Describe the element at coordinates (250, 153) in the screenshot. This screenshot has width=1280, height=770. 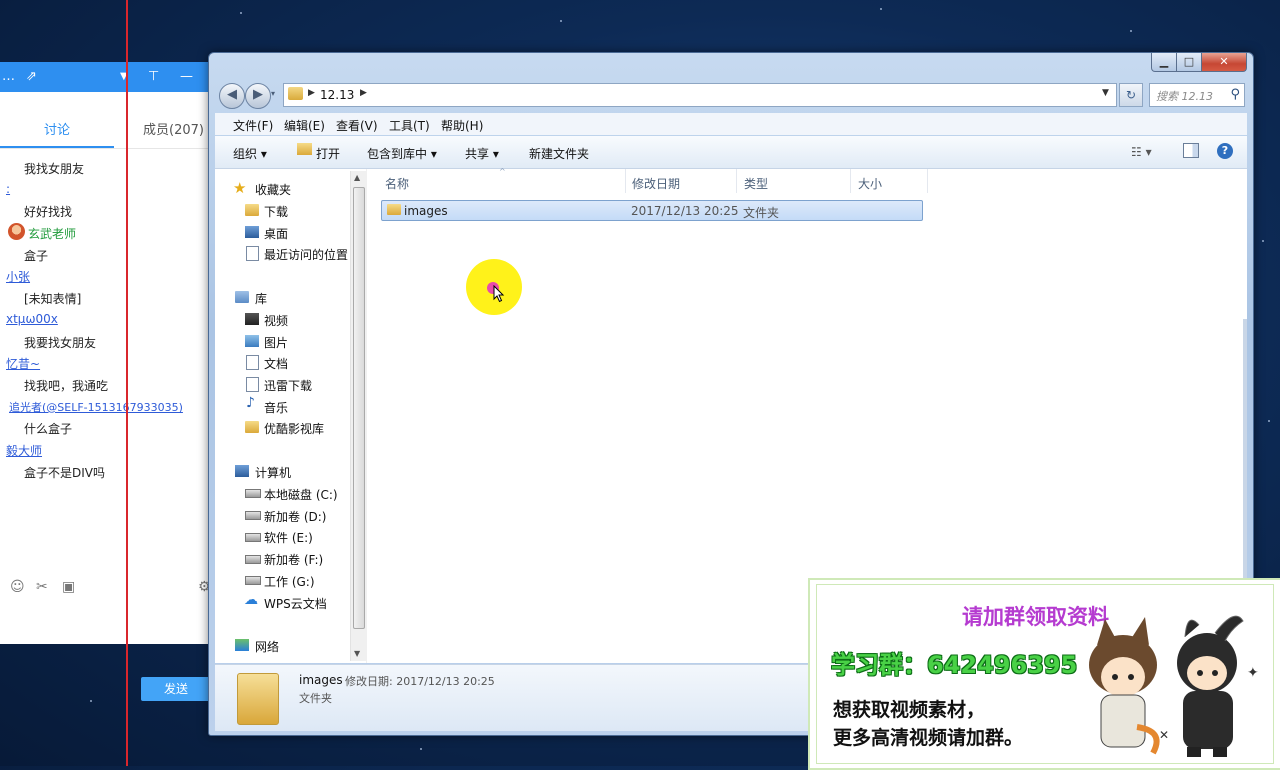
I see `organize-button: 组织 ▾` at that location.